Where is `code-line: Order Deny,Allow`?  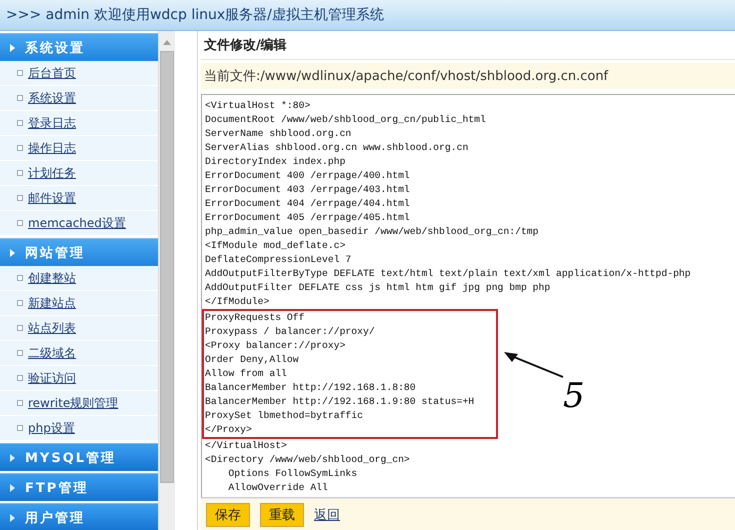 code-line: Order Deny,Allow is located at coordinates (350, 360).